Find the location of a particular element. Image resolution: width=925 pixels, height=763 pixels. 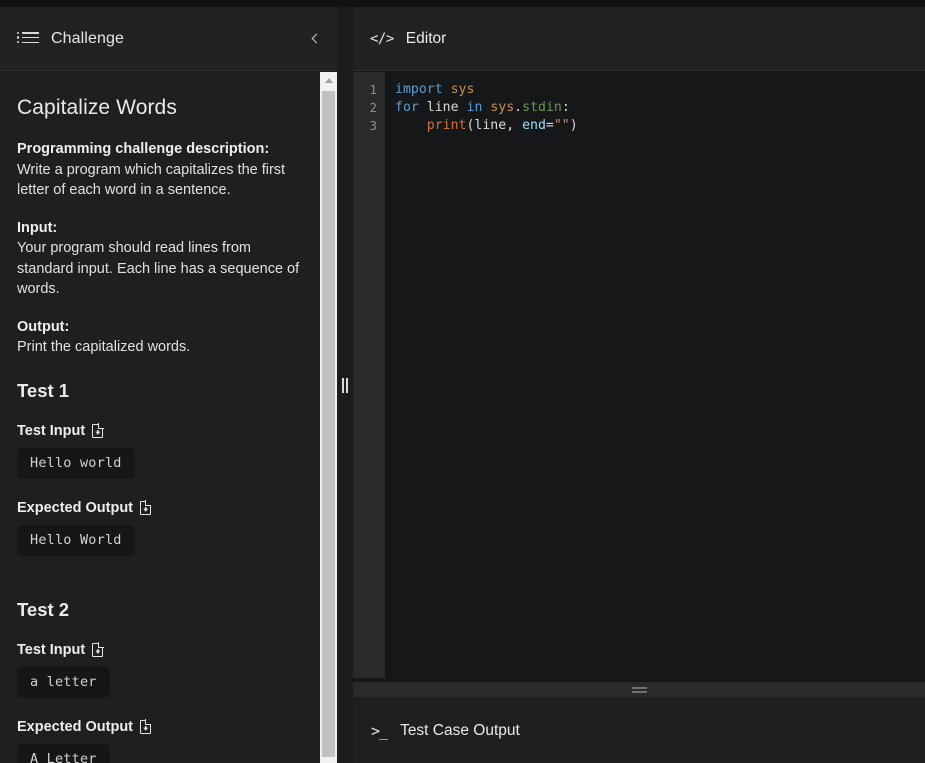

output-text: Print the capitalized words. is located at coordinates (104, 347).